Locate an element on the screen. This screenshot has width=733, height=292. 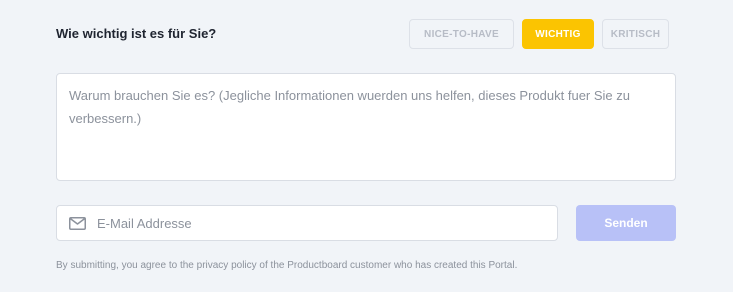
email-placeholder: E-Mail Addresse is located at coordinates (144, 223).